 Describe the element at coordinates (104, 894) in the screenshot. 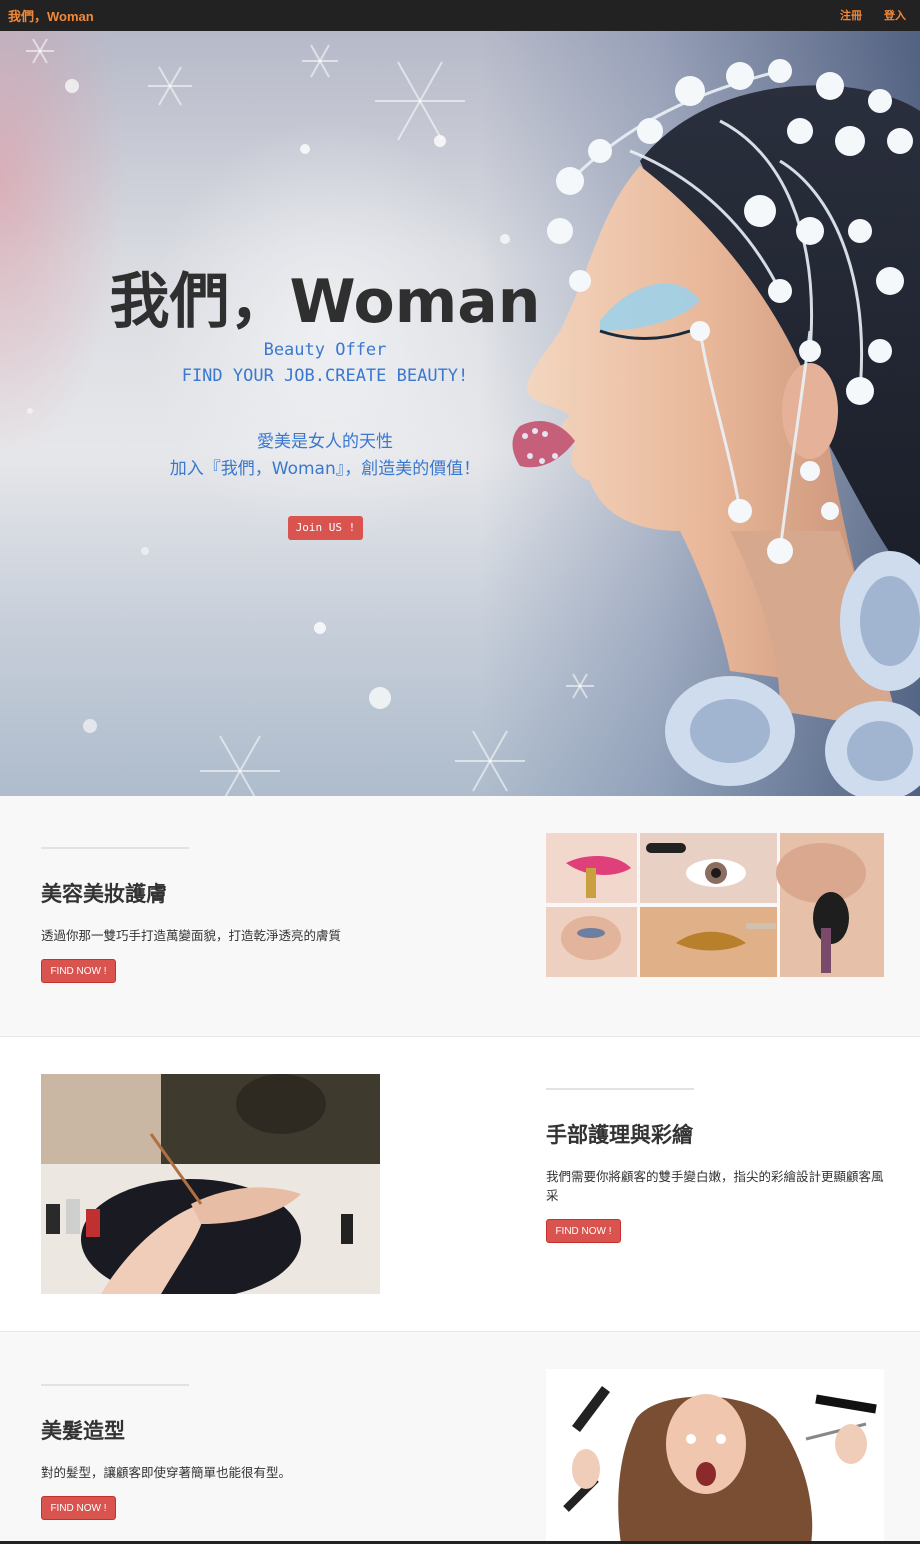

I see `section-title: 美容美妝護膚` at that location.